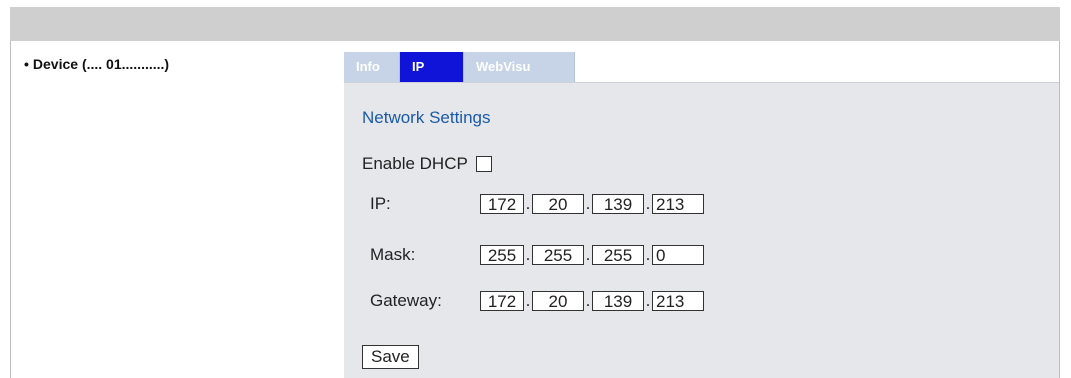 This screenshot has width=1071, height=378. Describe the element at coordinates (618, 204) in the screenshot. I see `ip-octet-3: 139` at that location.